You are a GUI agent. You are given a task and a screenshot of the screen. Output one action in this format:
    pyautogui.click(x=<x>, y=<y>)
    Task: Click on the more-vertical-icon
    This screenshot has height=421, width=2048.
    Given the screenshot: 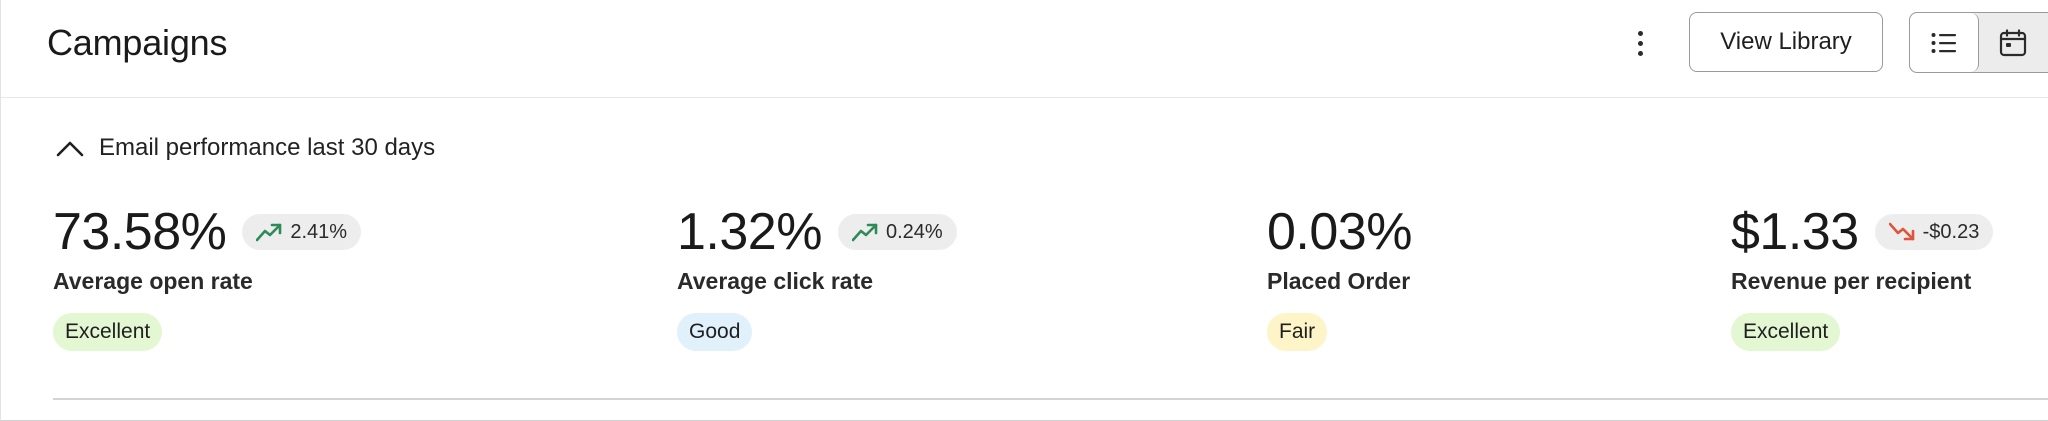 What is the action you would take?
    pyautogui.click(x=1640, y=33)
    